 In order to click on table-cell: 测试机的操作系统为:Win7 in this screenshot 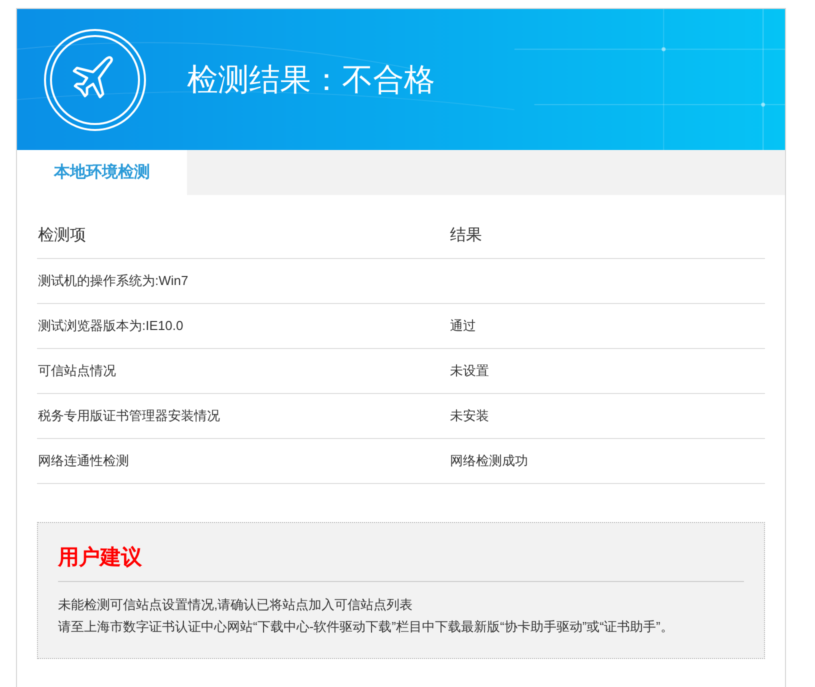, I will do `click(113, 280)`.